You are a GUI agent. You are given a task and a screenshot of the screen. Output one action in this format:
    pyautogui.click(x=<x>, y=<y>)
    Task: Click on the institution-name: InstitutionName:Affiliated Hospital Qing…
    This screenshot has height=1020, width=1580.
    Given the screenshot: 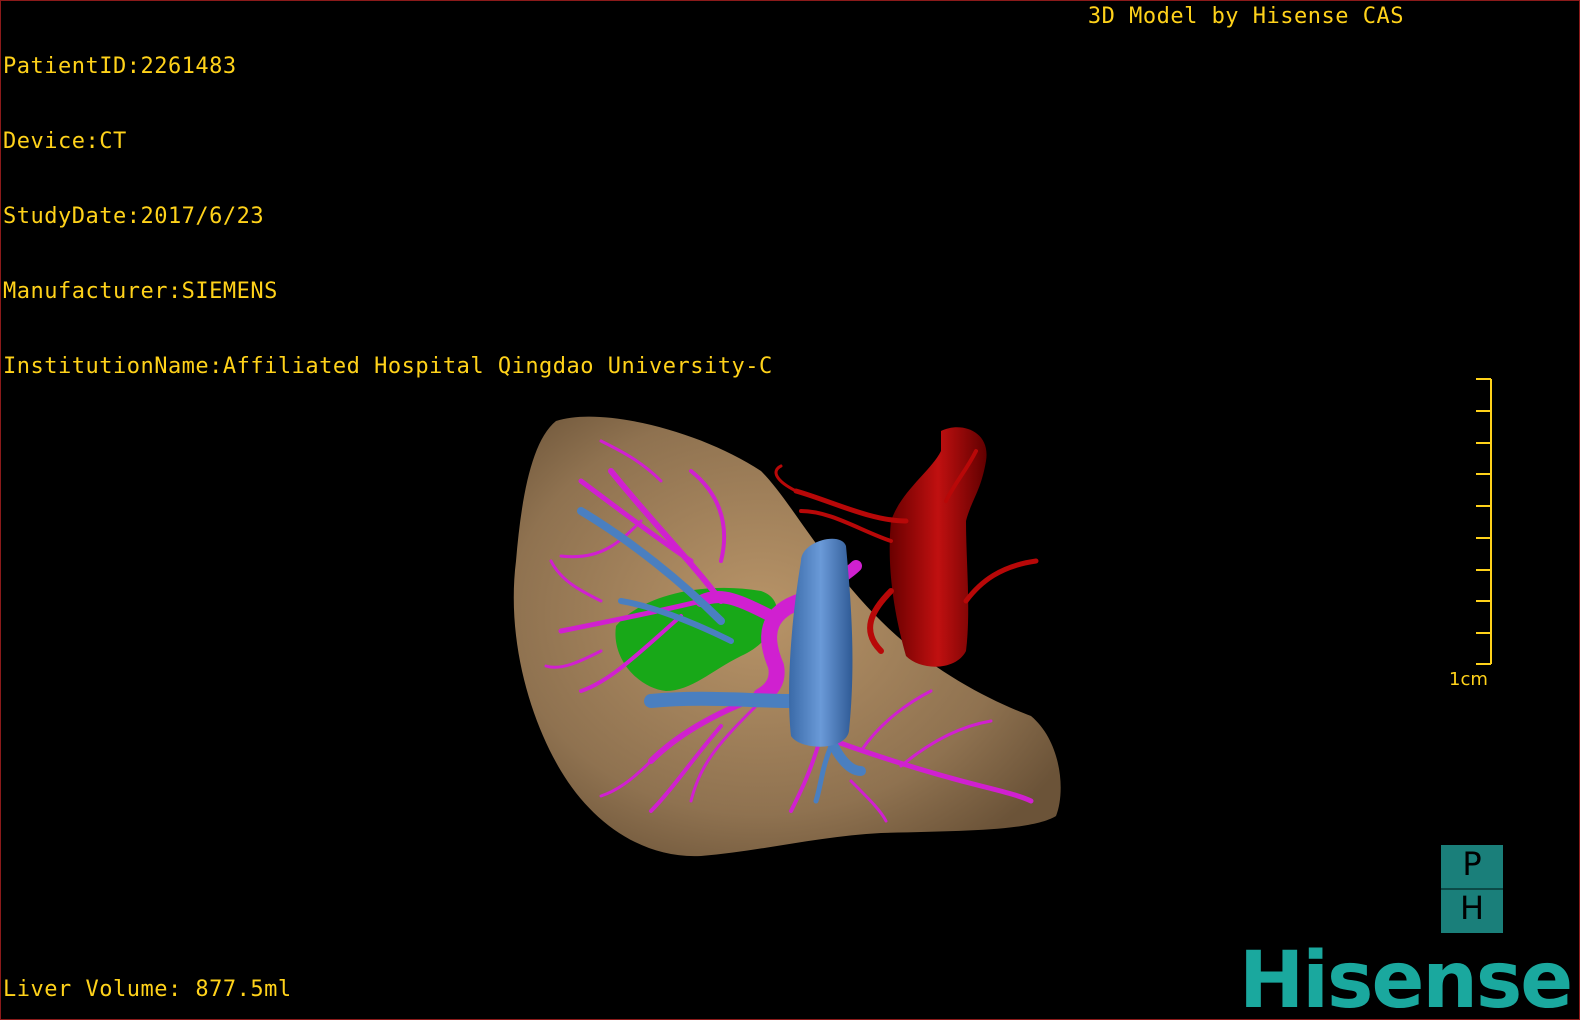 What is the action you would take?
    pyautogui.click(x=388, y=366)
    